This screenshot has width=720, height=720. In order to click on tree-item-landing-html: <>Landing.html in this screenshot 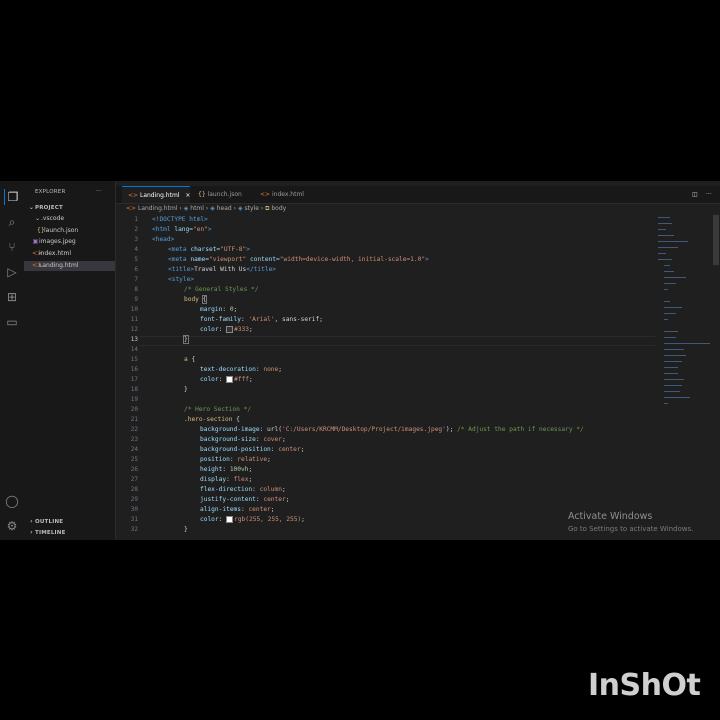, I will do `click(69, 266)`.